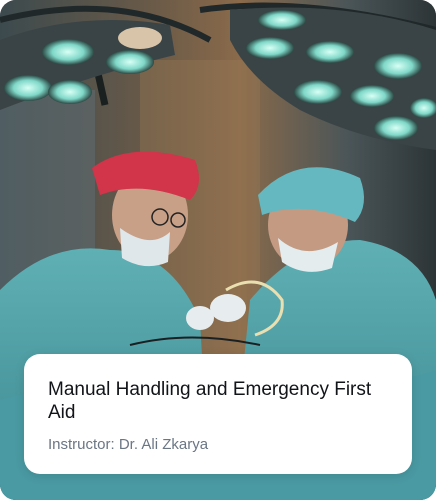 This screenshot has width=436, height=500. I want to click on course-instructor: Instructor: Dr. Ali Zkarya, so click(128, 444).